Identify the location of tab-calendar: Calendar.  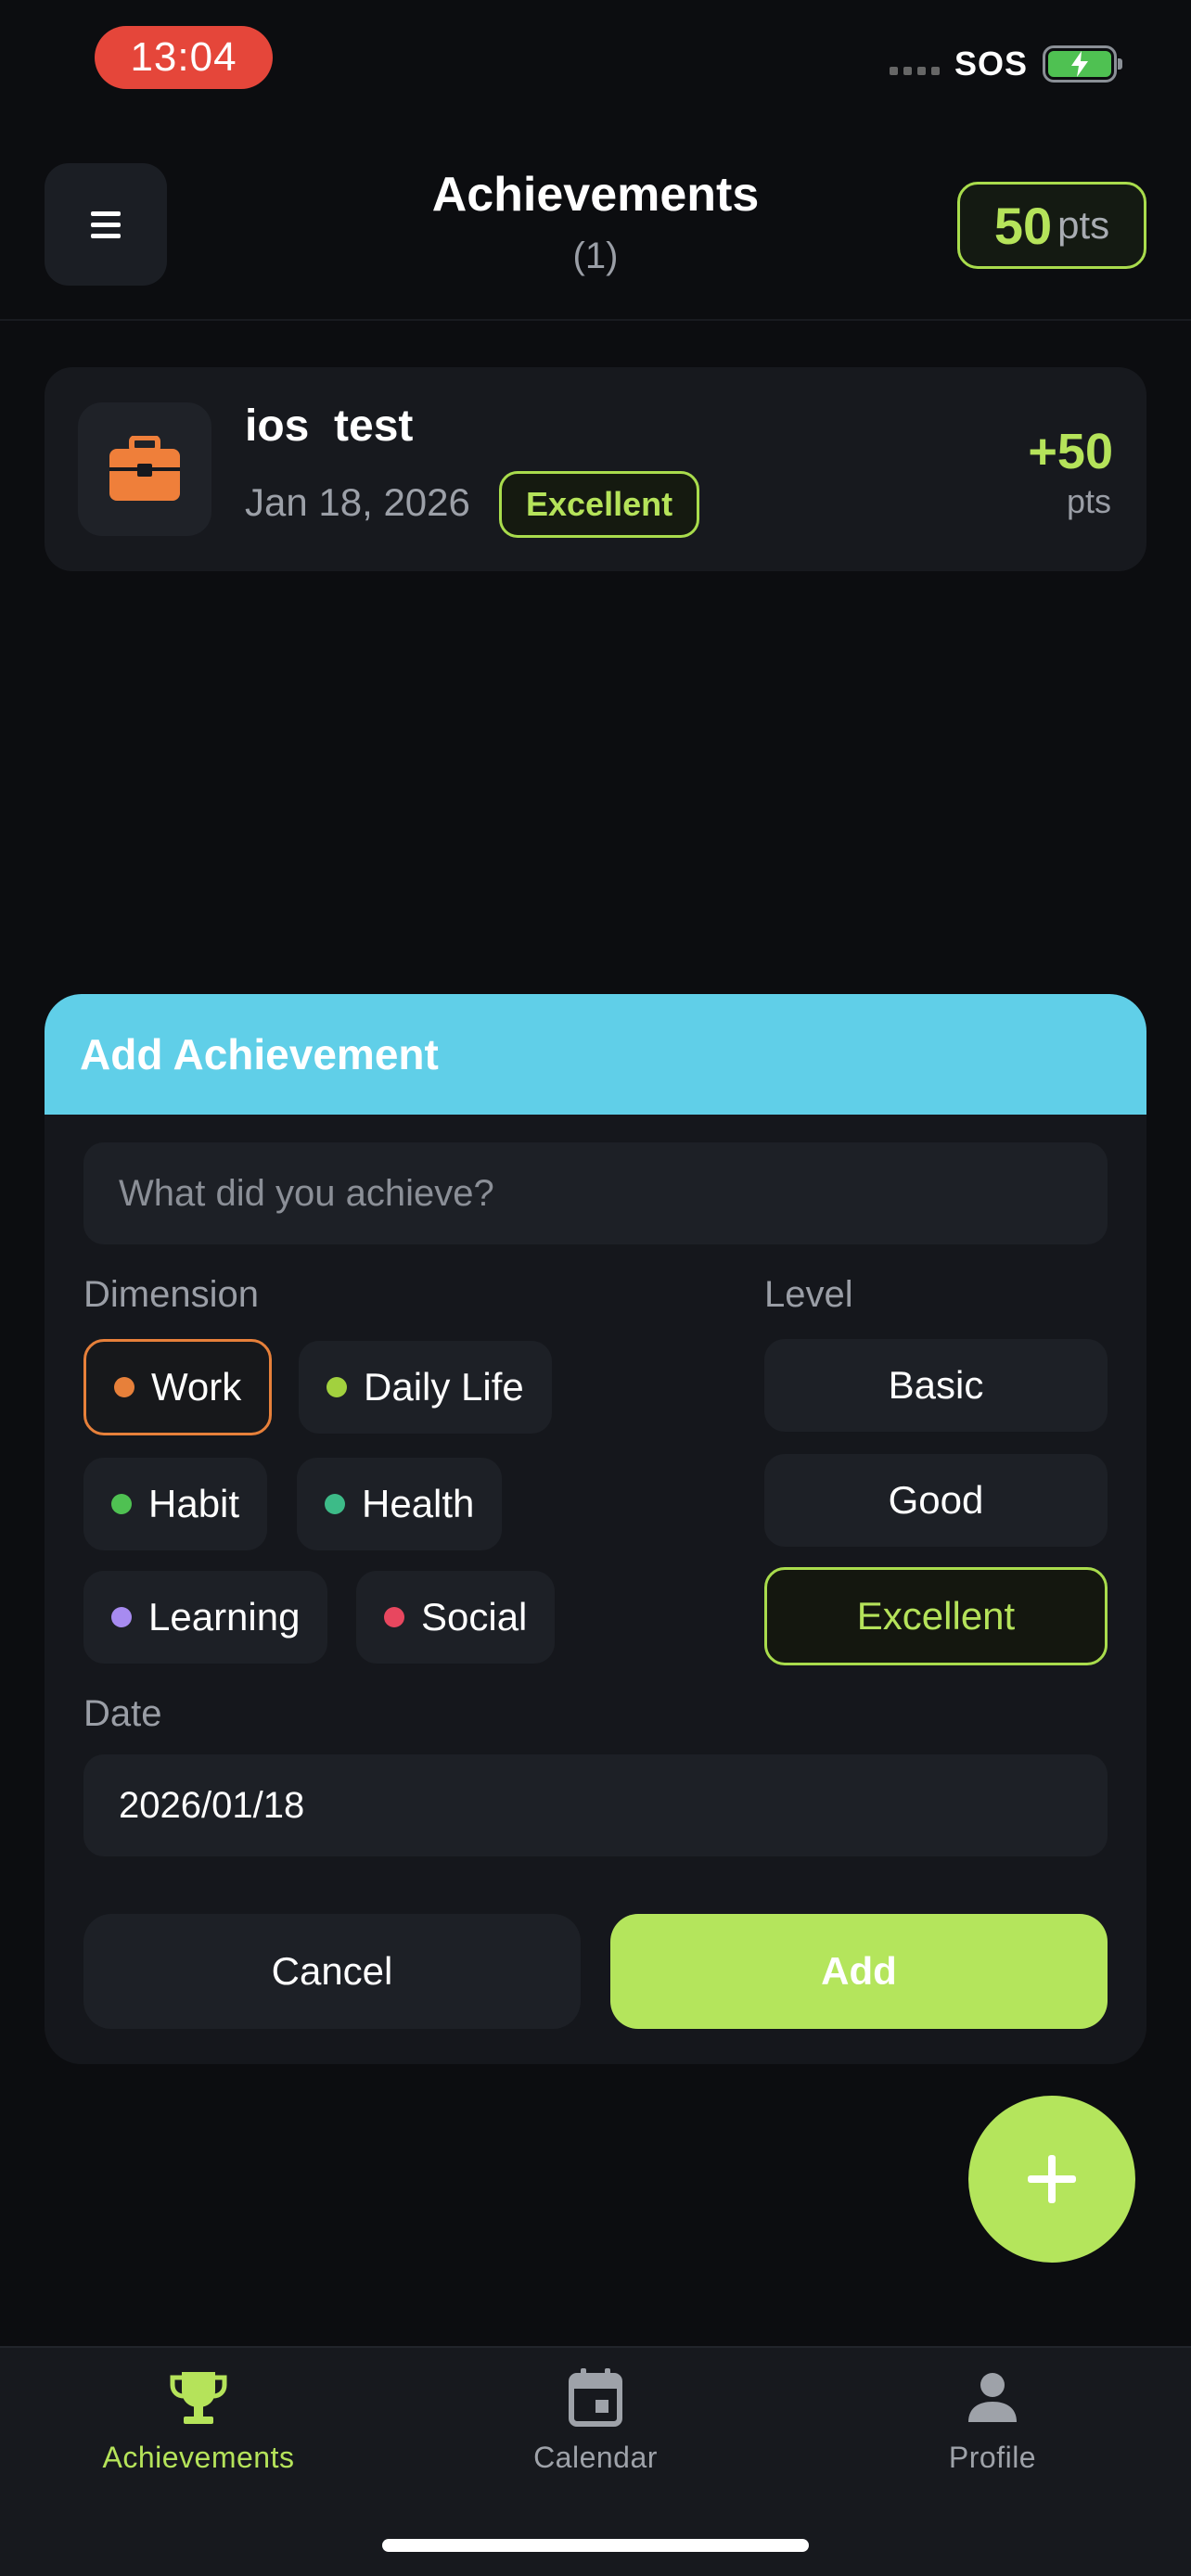
(595, 2420).